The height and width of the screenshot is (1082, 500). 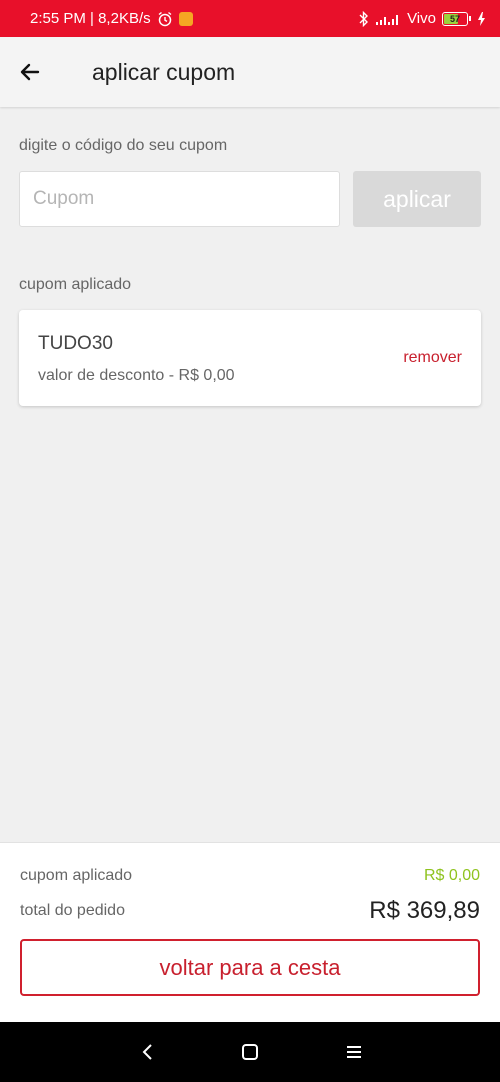 I want to click on applied-coupon-section-label: cupom aplicado, so click(x=75, y=284).